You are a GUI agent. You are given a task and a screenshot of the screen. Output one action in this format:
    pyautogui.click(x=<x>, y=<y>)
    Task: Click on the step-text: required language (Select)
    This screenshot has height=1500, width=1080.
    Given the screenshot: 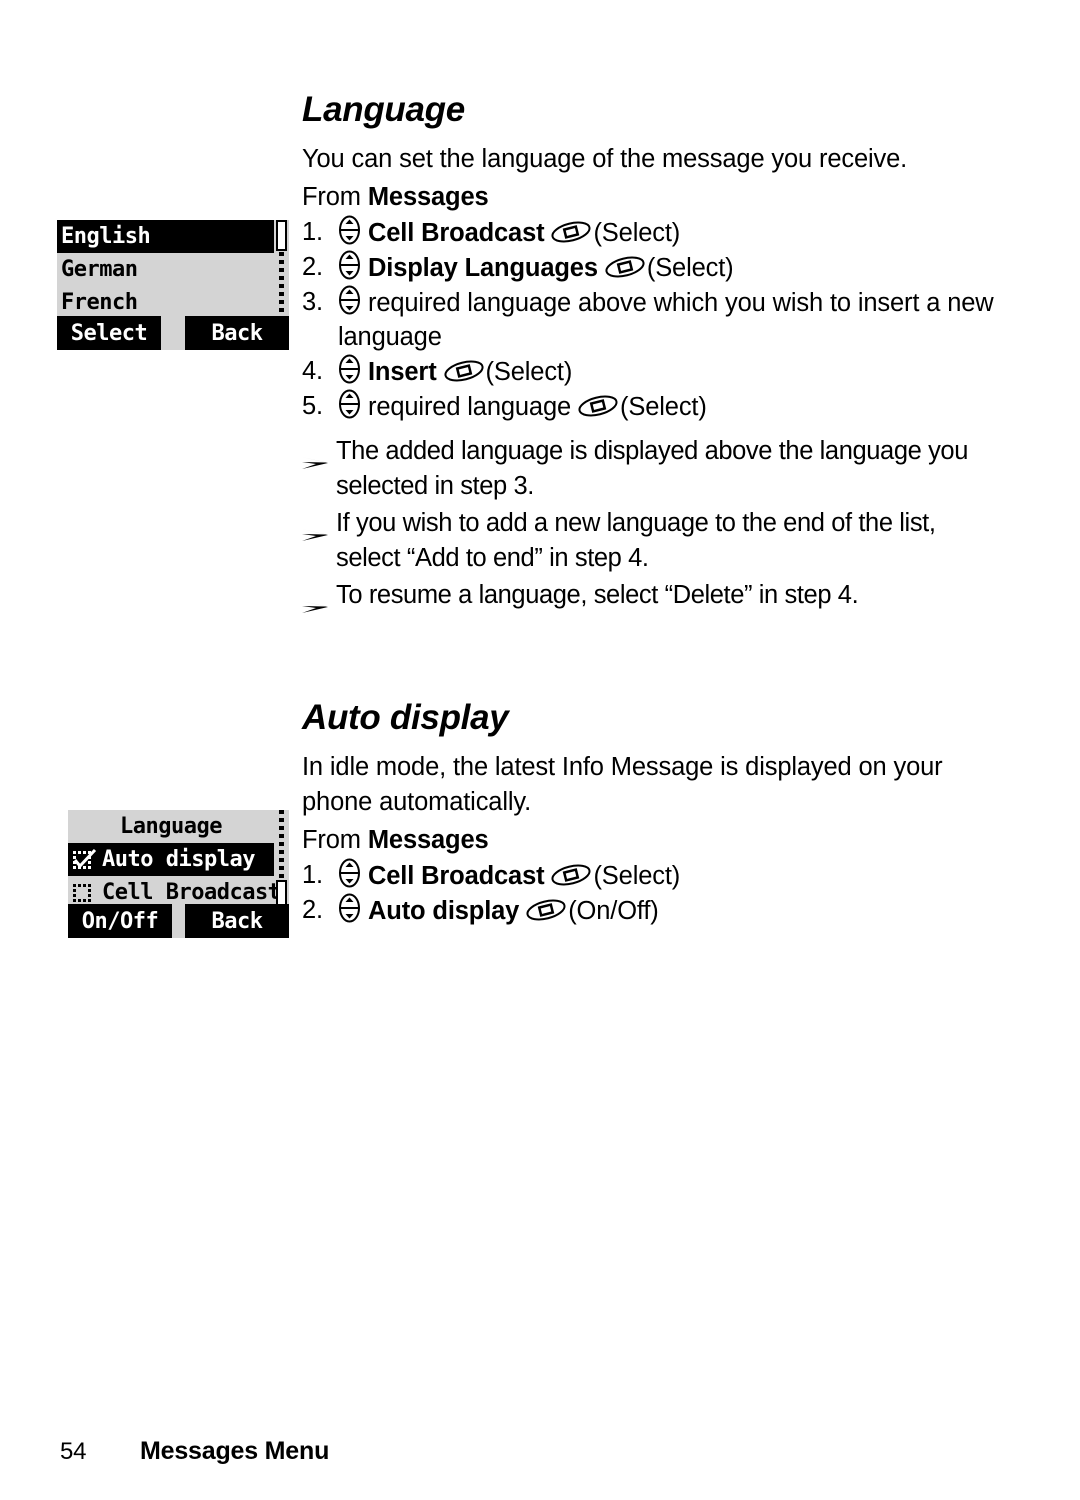 What is the action you would take?
    pyautogui.click(x=670, y=406)
    